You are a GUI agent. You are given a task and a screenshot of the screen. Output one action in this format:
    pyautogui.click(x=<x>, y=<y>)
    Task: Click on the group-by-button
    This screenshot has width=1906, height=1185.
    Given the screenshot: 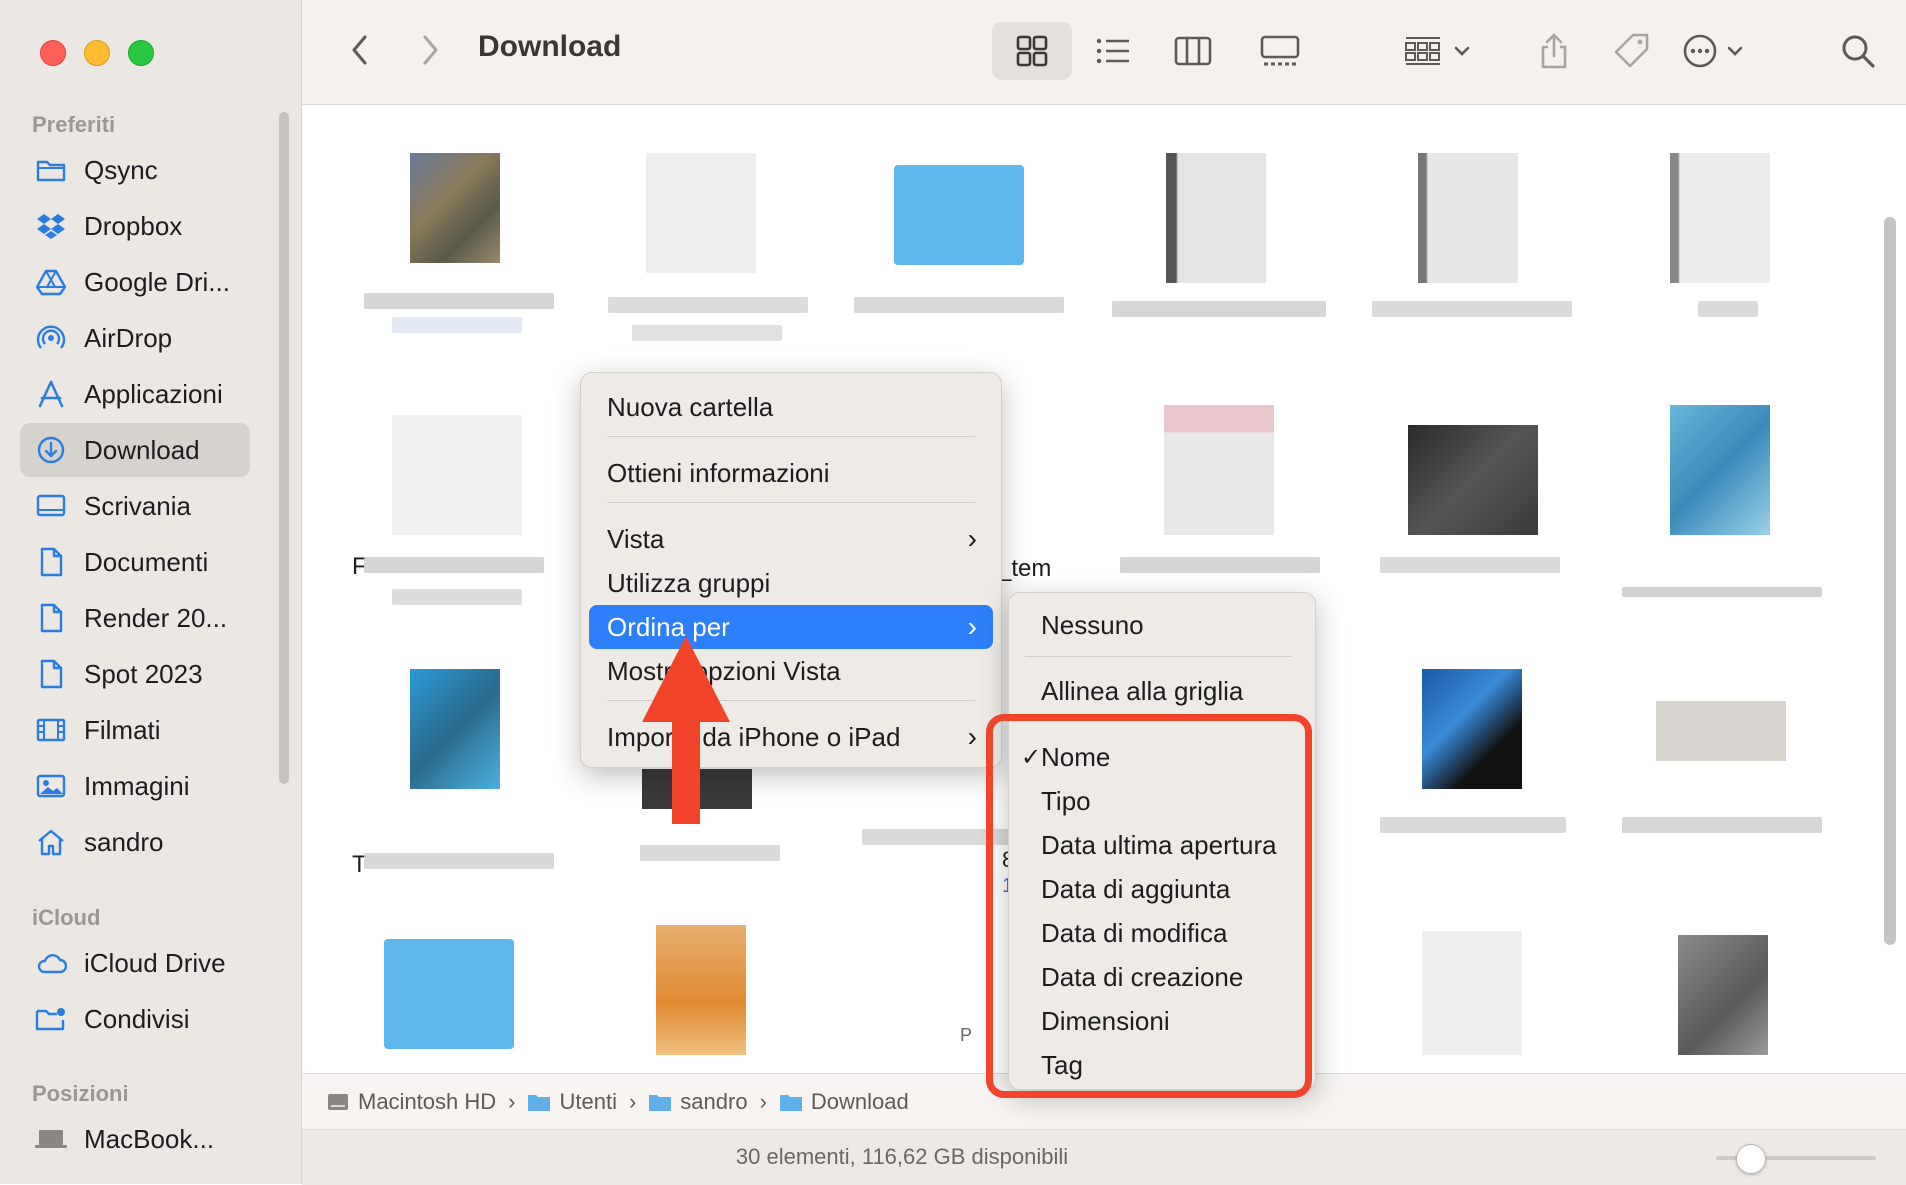 What is the action you would take?
    pyautogui.click(x=1437, y=51)
    